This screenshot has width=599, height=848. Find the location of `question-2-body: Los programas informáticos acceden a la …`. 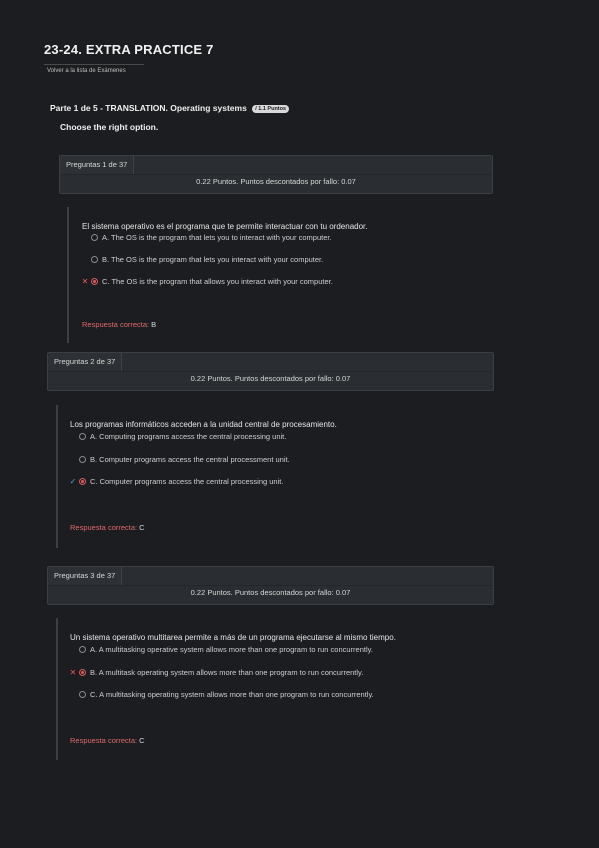

question-2-body: Los programas informáticos acceden a la … is located at coordinates (272, 476).